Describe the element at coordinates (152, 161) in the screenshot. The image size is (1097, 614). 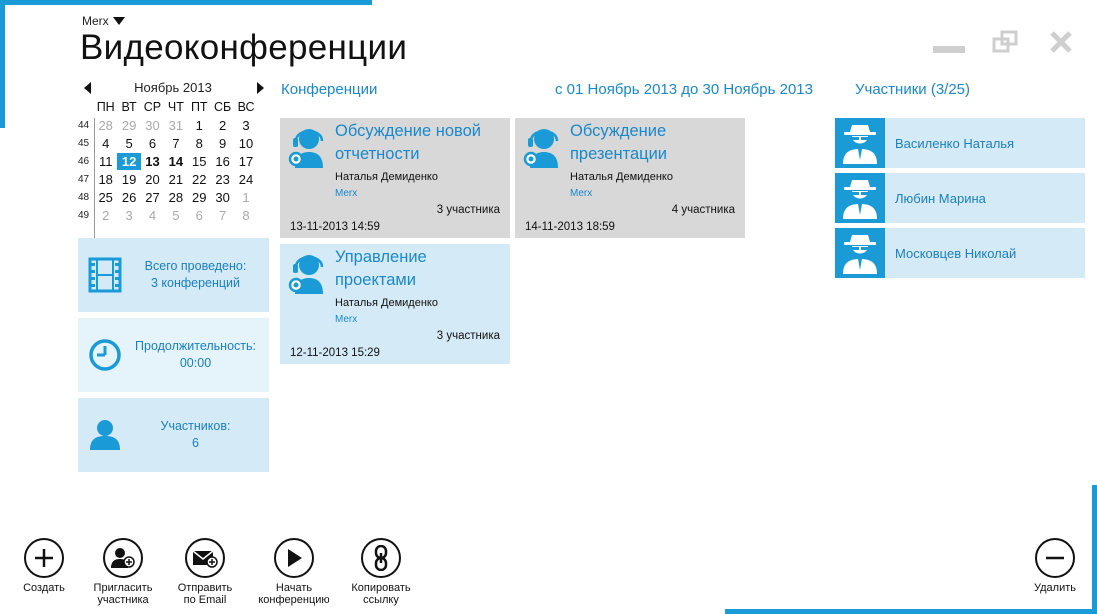
I see `calendar-day: 13` at that location.